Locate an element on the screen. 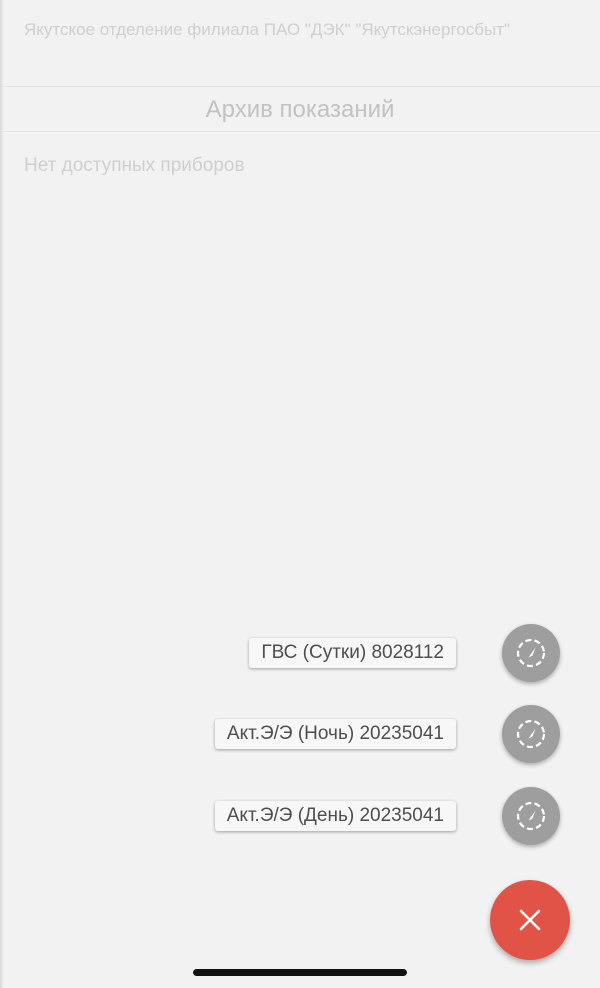 Image resolution: width=600 pixels, height=988 pixels. page-title: Архив показаний is located at coordinates (300, 109).